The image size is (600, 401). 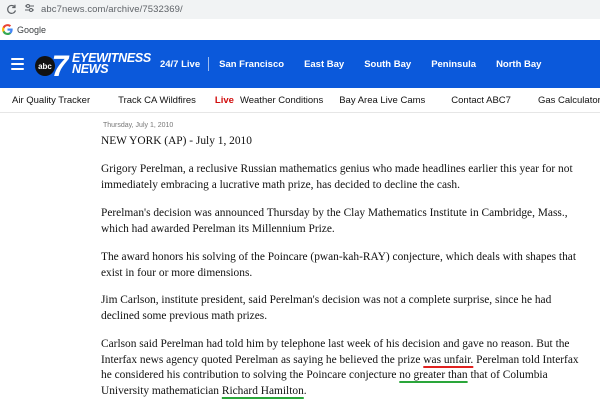 What do you see at coordinates (61, 64) in the screenshot?
I see `logo-seven-text: 7` at bounding box center [61, 64].